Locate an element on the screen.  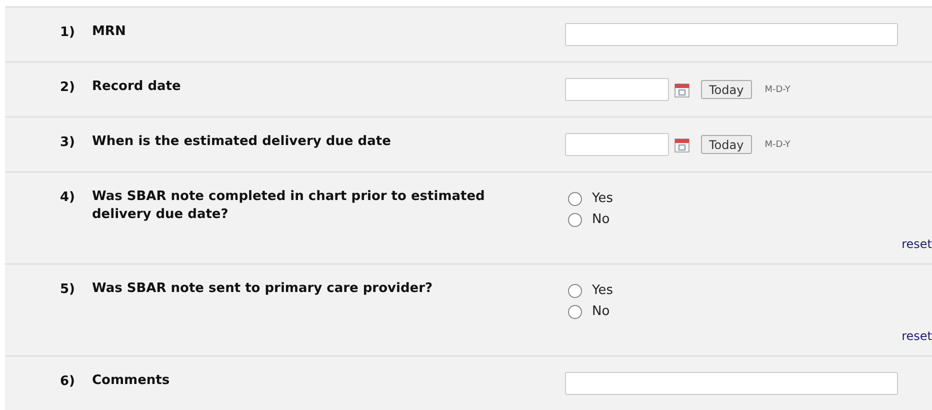
question-number: 1) is located at coordinates (68, 32).